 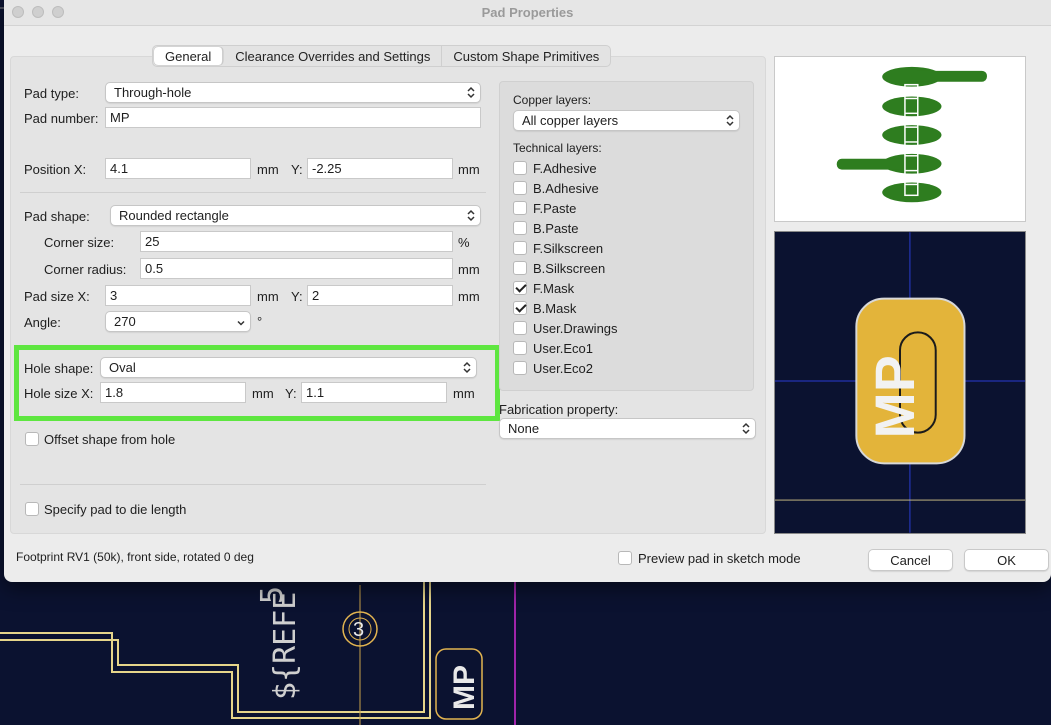 I want to click on layer-label: F.Adhesive, so click(x=565, y=168).